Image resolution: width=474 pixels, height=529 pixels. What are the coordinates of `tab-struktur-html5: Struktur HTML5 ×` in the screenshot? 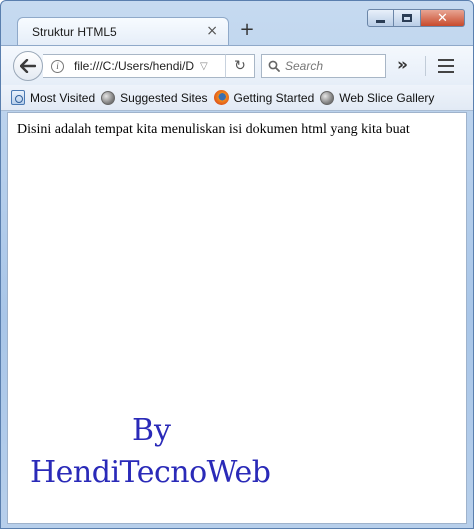 It's located at (123, 31).